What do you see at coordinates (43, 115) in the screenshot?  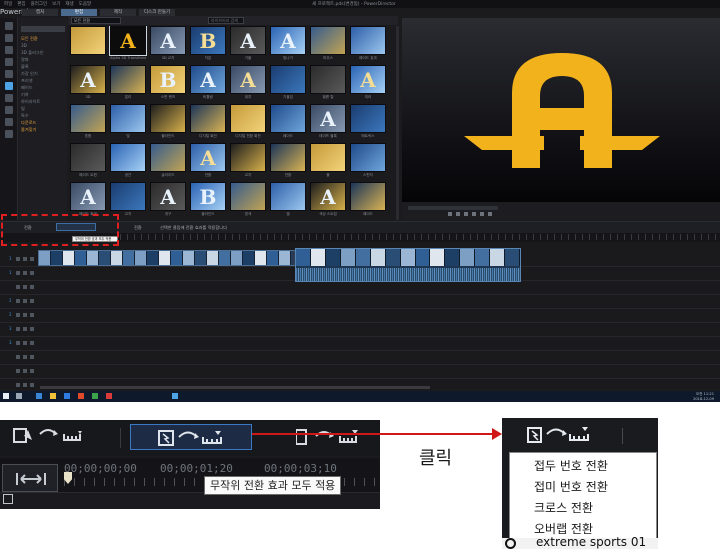 I see `tree-item: 특수` at bounding box center [43, 115].